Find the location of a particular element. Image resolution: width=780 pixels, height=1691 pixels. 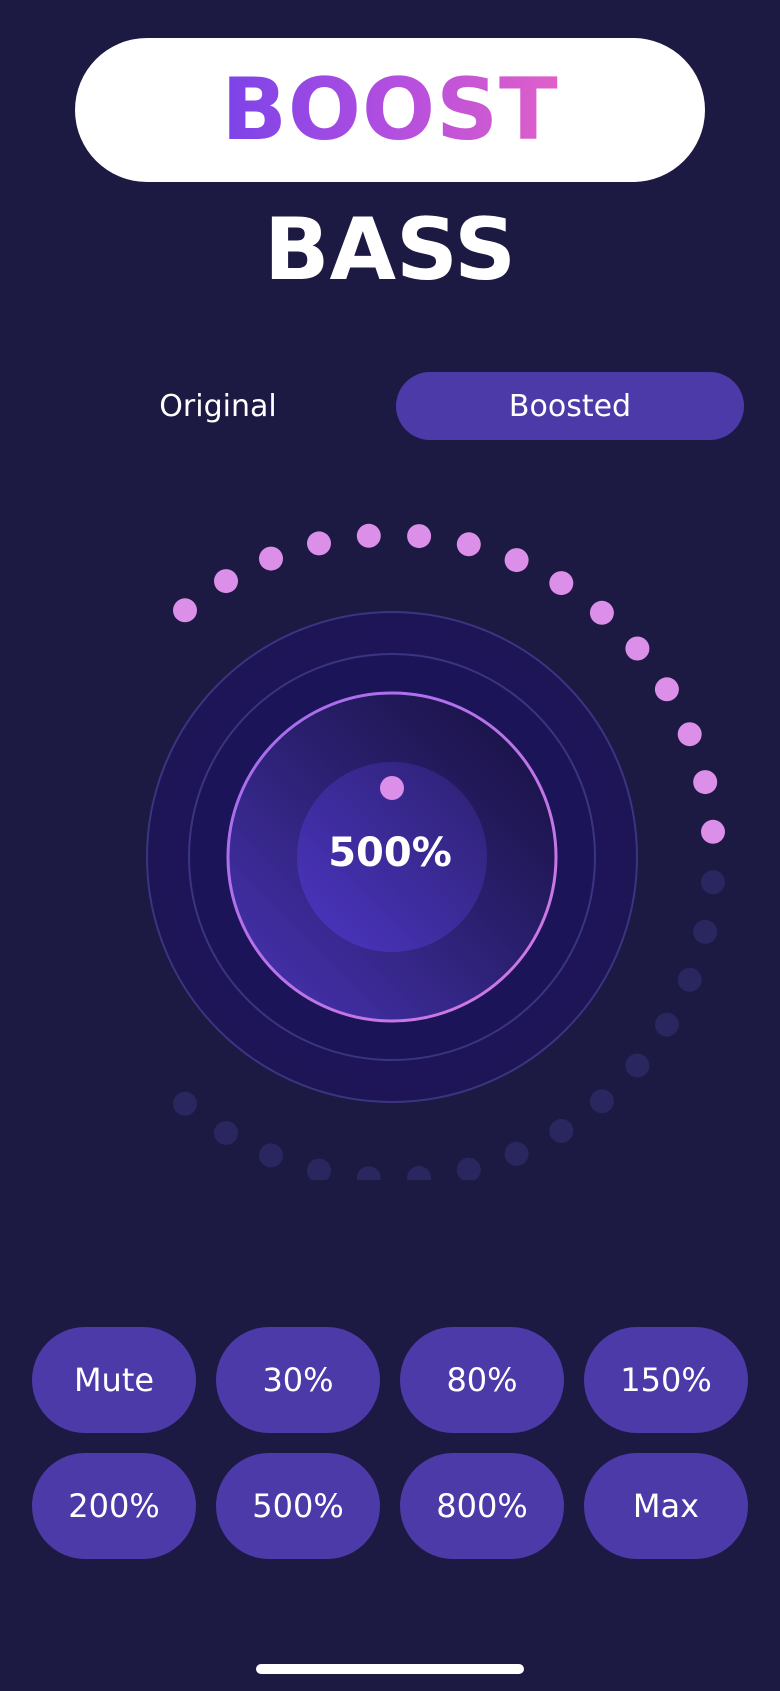

title-banner: BOOST is located at coordinates (390, 110).